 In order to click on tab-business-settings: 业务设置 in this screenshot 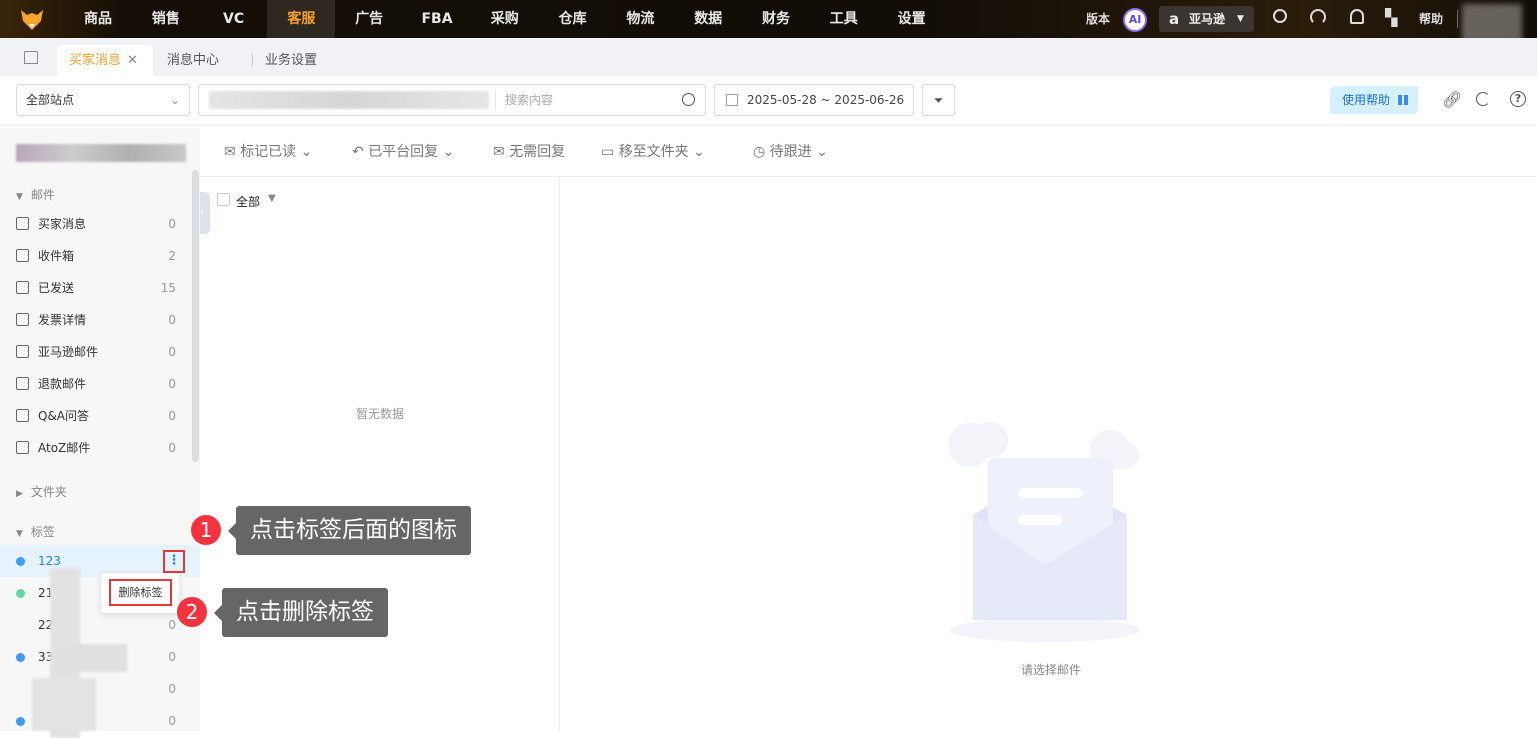, I will do `click(291, 60)`.